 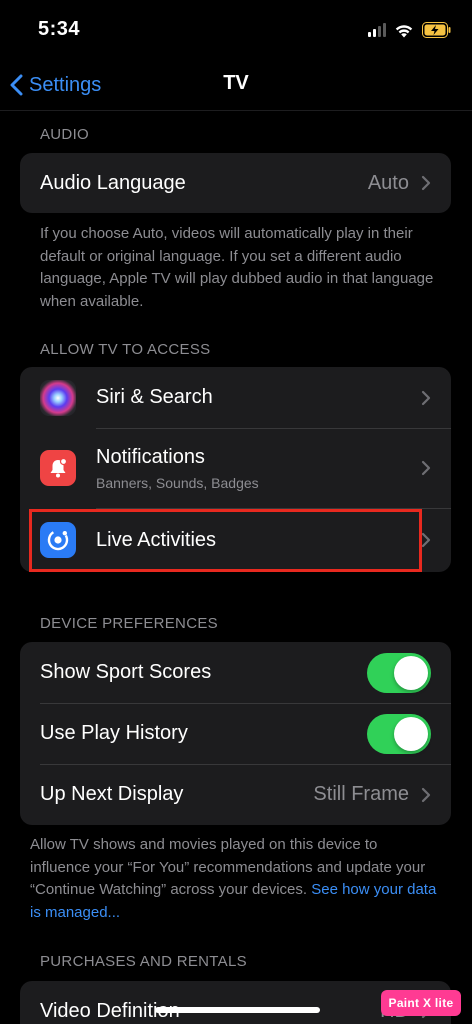 I want to click on status-icons, so click(x=410, y=30).